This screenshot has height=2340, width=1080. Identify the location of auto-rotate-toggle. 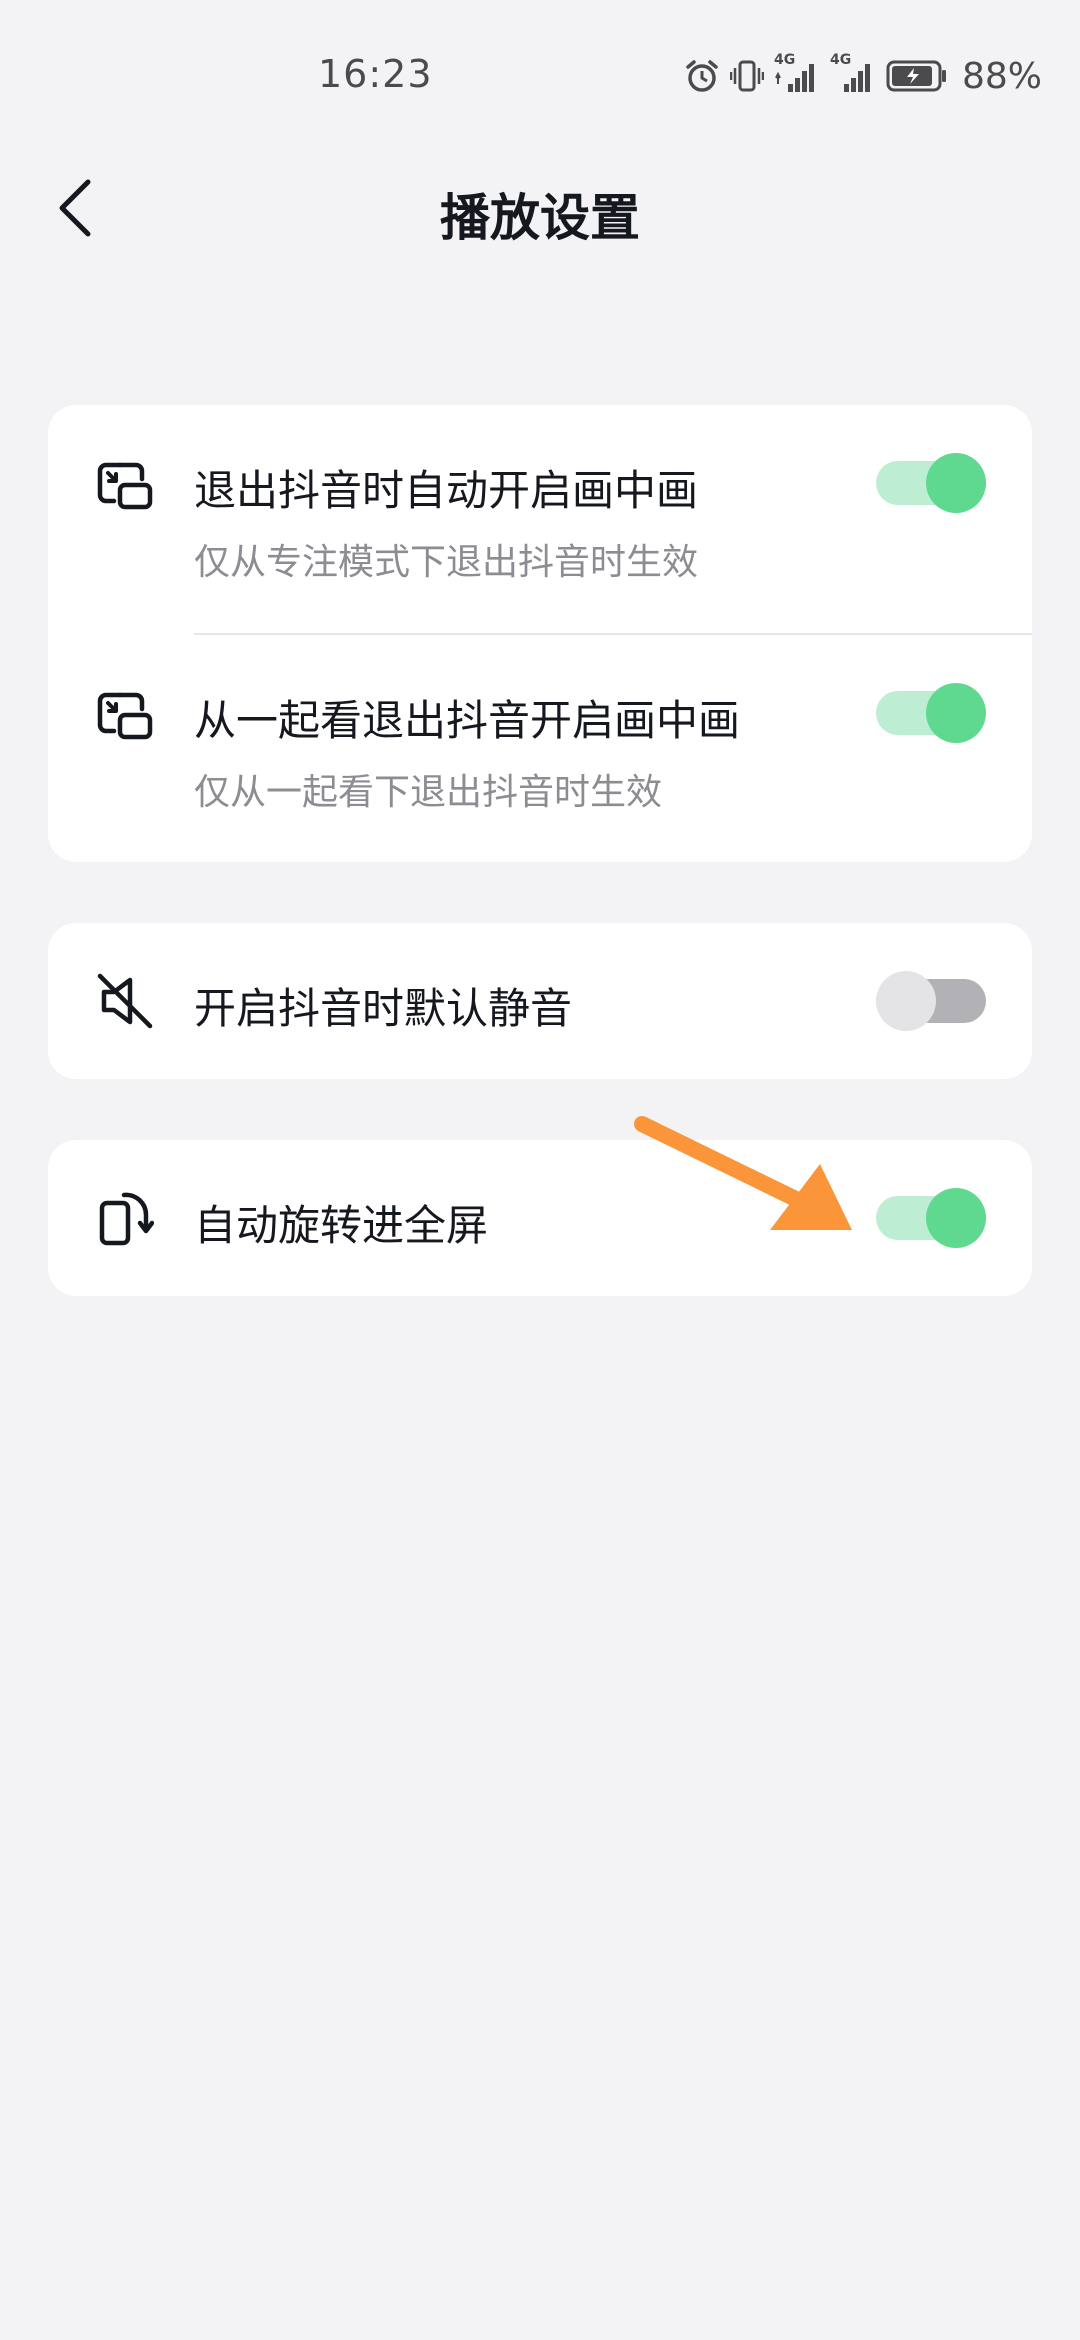
(931, 1218).